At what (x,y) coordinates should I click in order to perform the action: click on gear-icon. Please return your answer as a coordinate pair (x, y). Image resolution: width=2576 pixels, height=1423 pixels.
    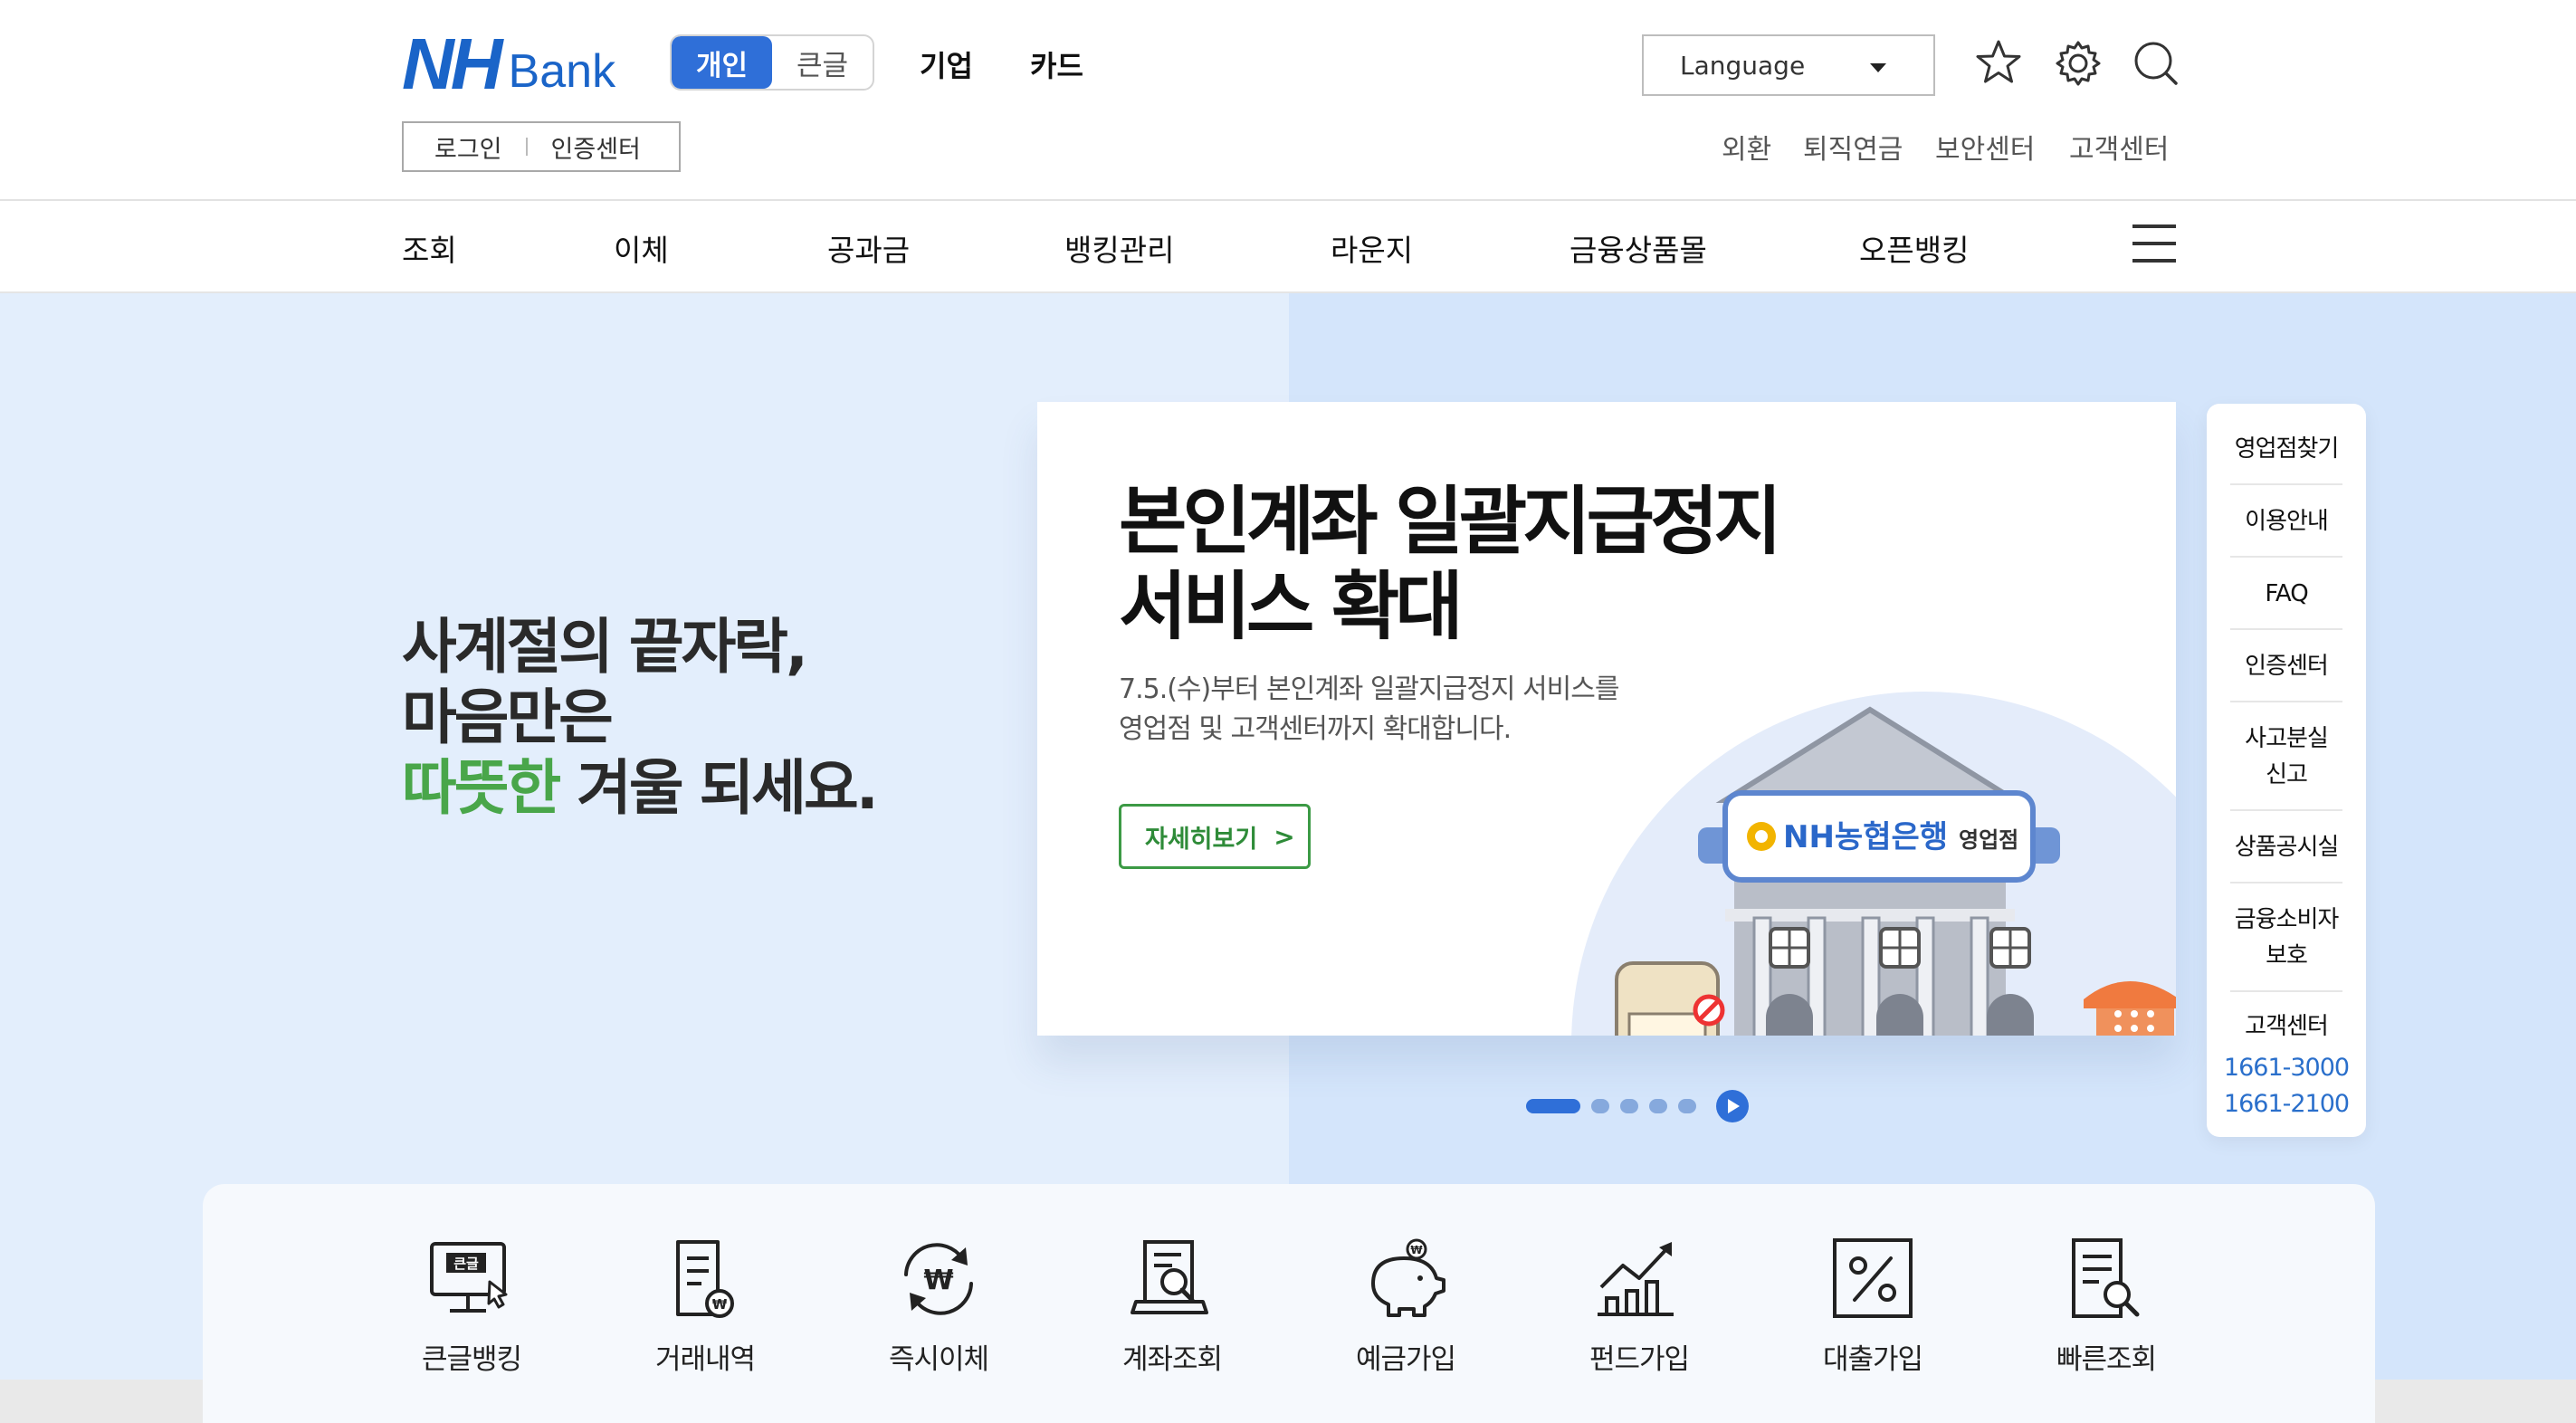
    Looking at the image, I should click on (2078, 63).